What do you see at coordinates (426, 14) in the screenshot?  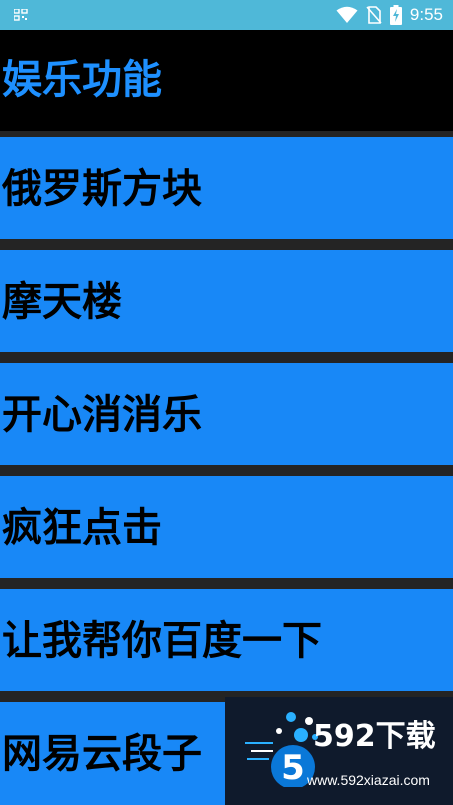 I see `status-time: 9:55` at bounding box center [426, 14].